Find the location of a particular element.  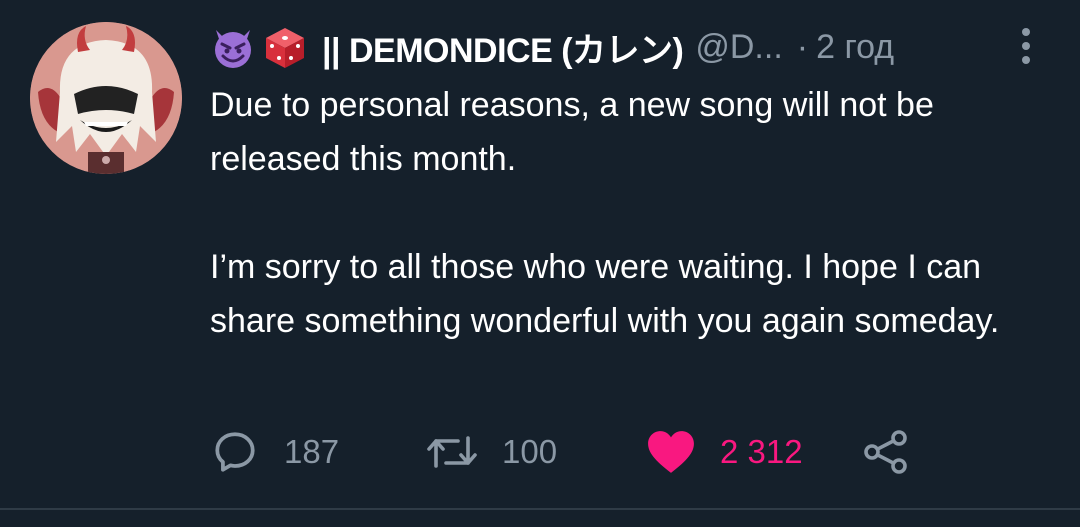

smiling-imp-icon is located at coordinates (233, 47).